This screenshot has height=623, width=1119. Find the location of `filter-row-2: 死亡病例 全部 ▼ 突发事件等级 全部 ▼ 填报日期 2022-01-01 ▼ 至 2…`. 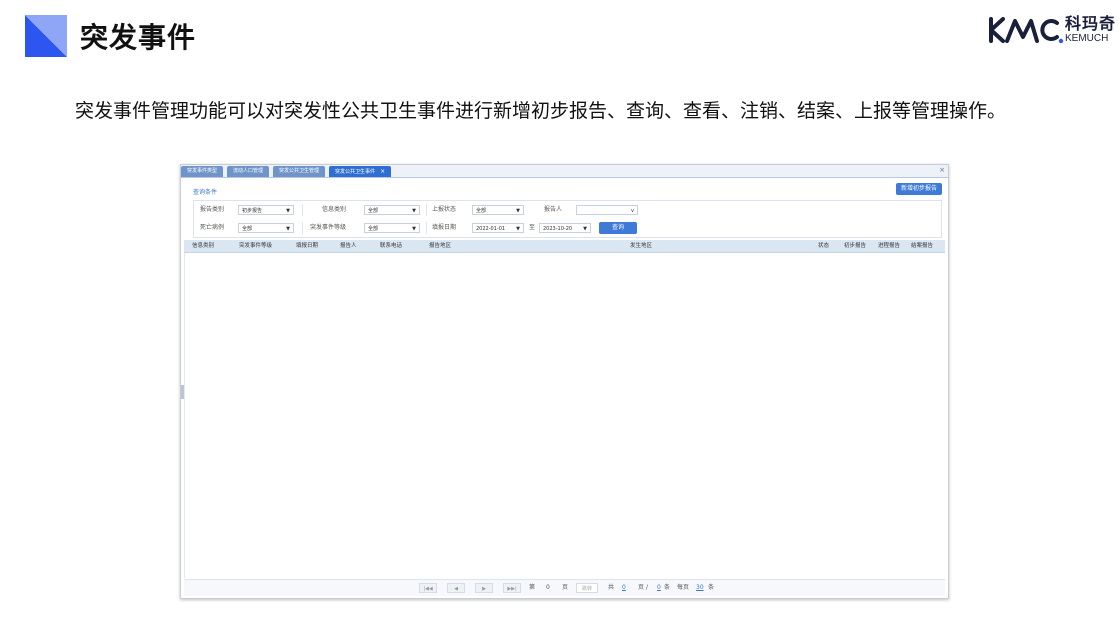

filter-row-2: 死亡病例 全部 ▼ 突发事件等级 全部 ▼ 填报日期 2022-01-01 ▼ 至 2… is located at coordinates (567, 228).